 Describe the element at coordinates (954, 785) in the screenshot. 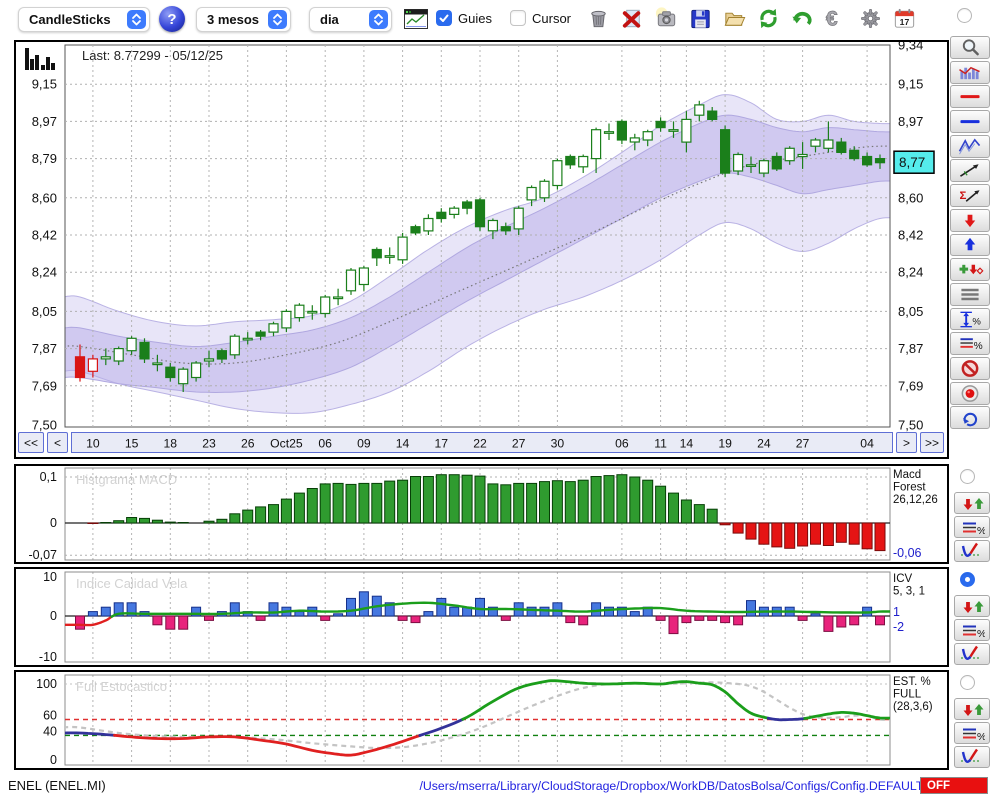

I see `off-toggle-button: OFF` at that location.